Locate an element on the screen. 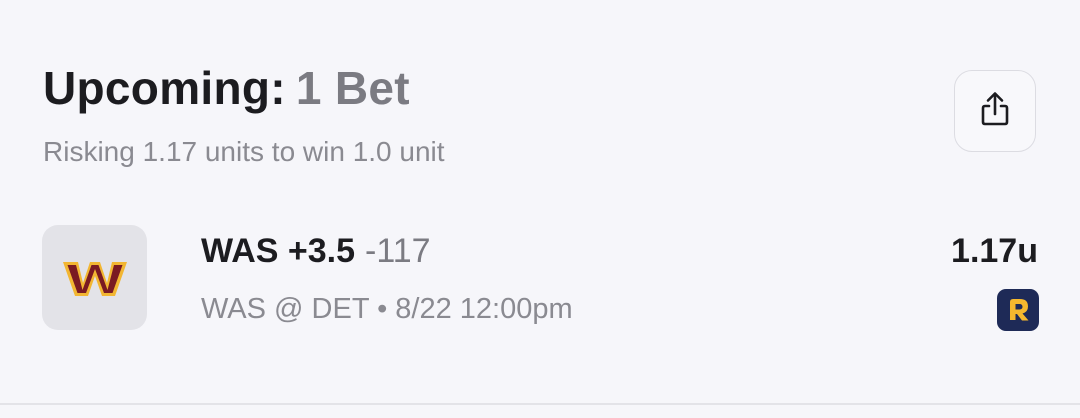 The image size is (1080, 418). page-title: Upcoming: 1 Bet is located at coordinates (226, 88).